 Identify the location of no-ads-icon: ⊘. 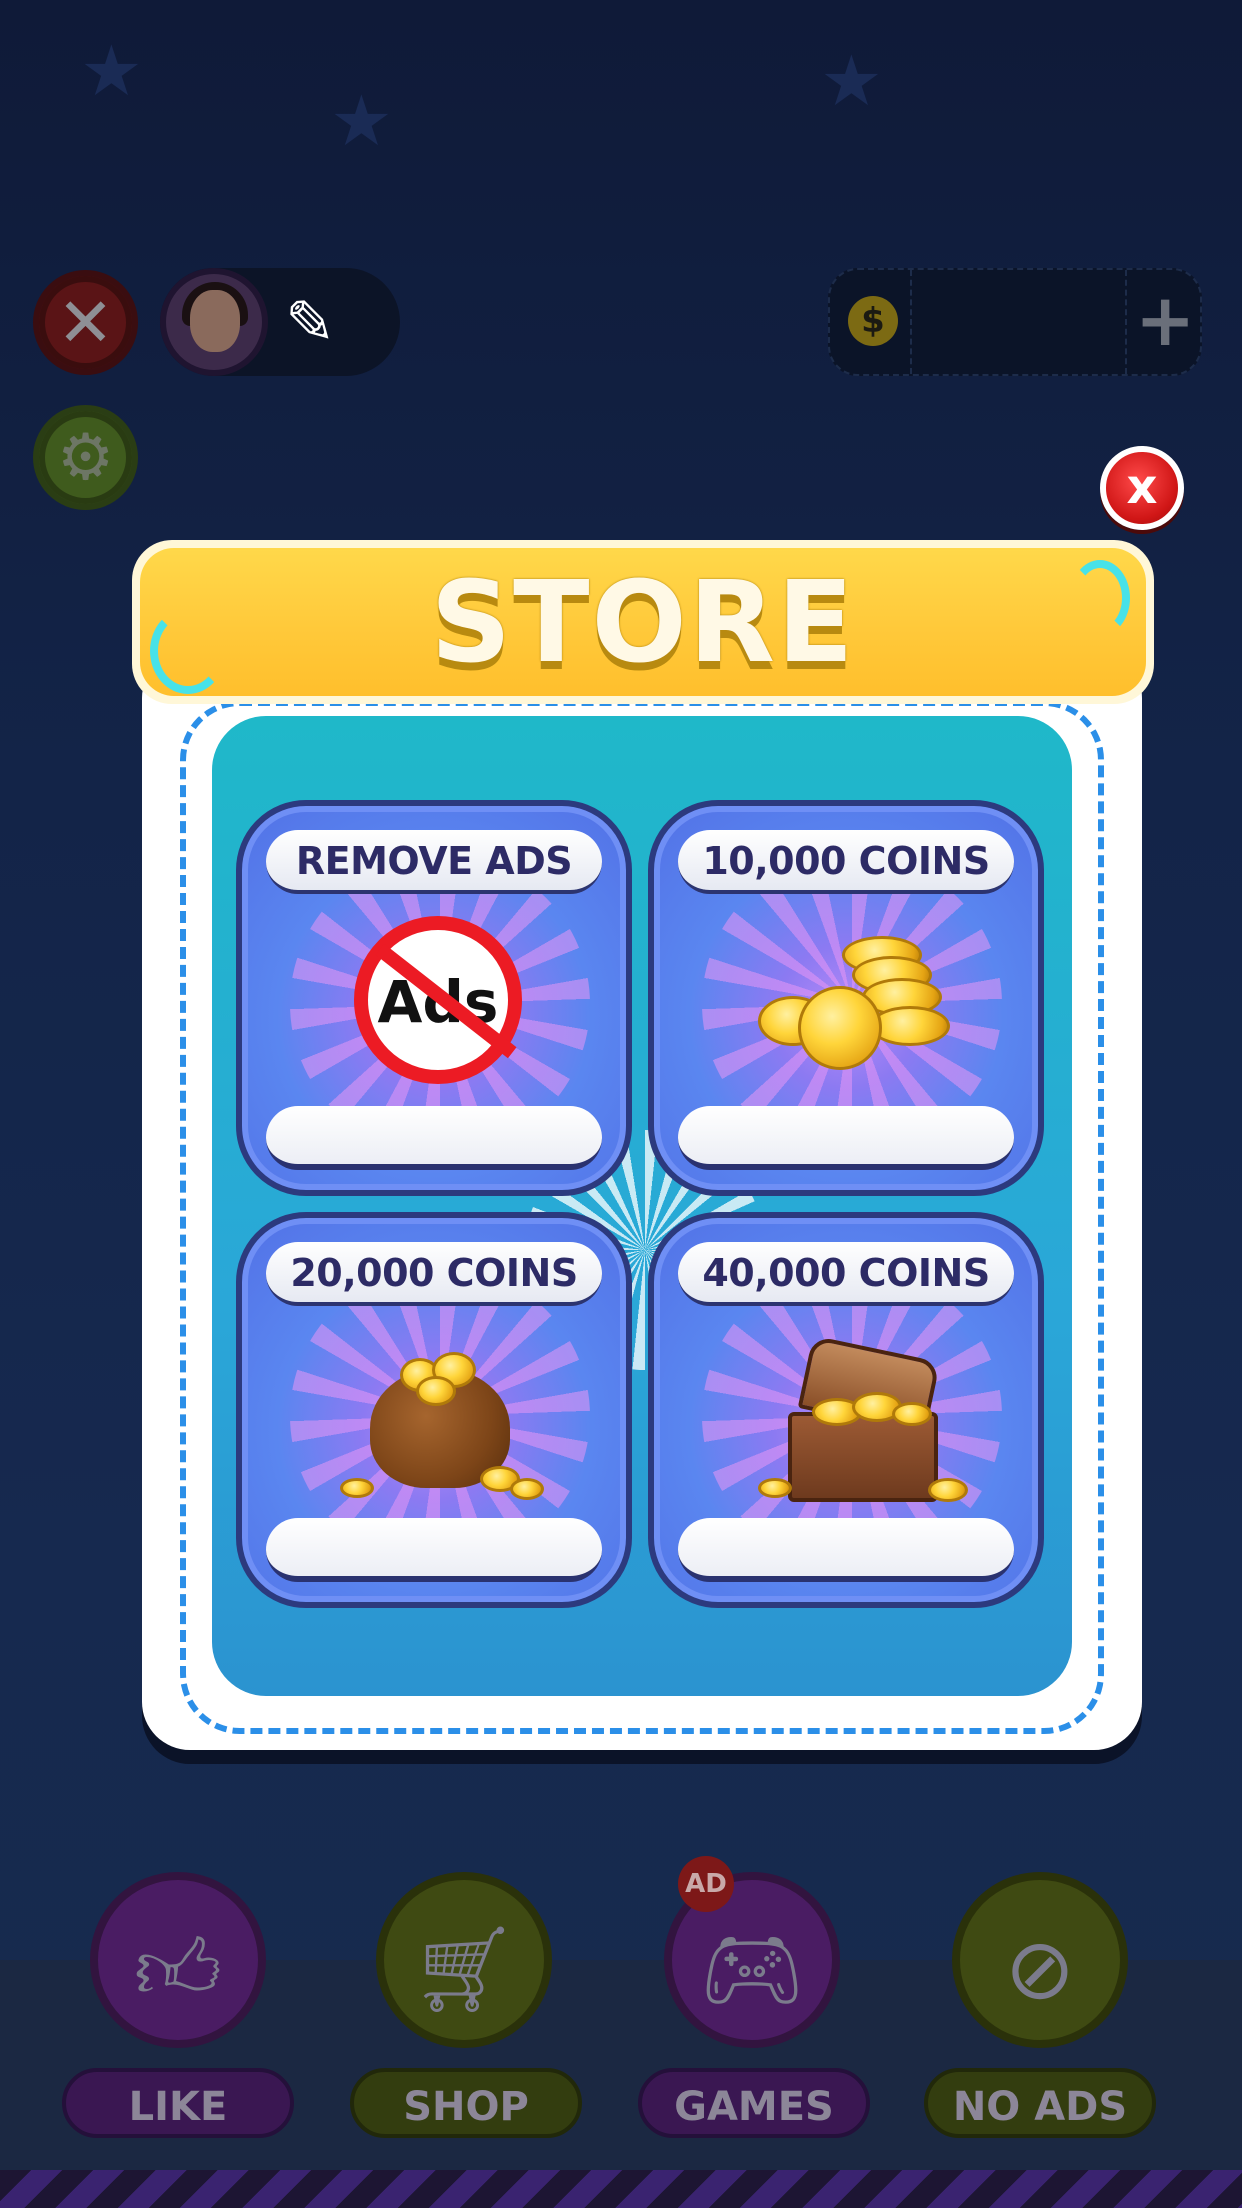
(1040, 1969).